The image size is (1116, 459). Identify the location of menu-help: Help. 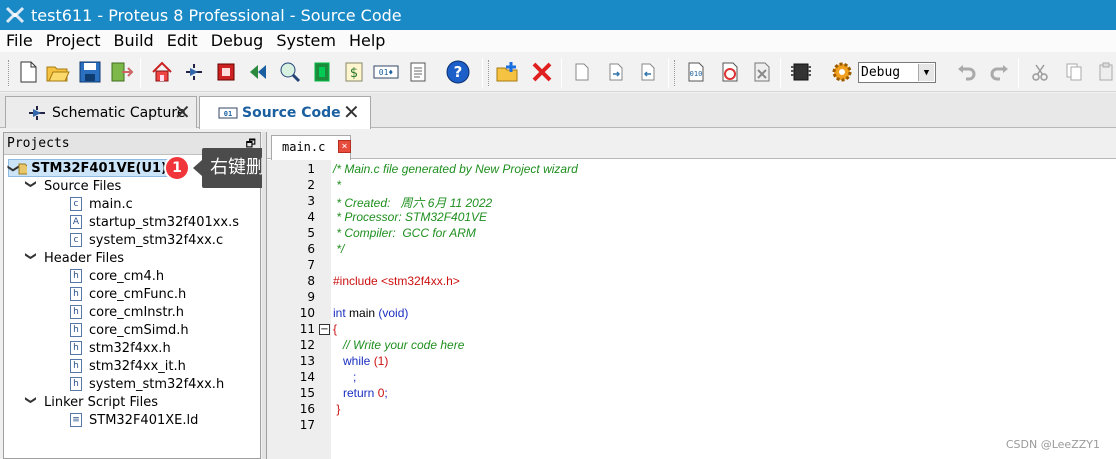
(367, 41).